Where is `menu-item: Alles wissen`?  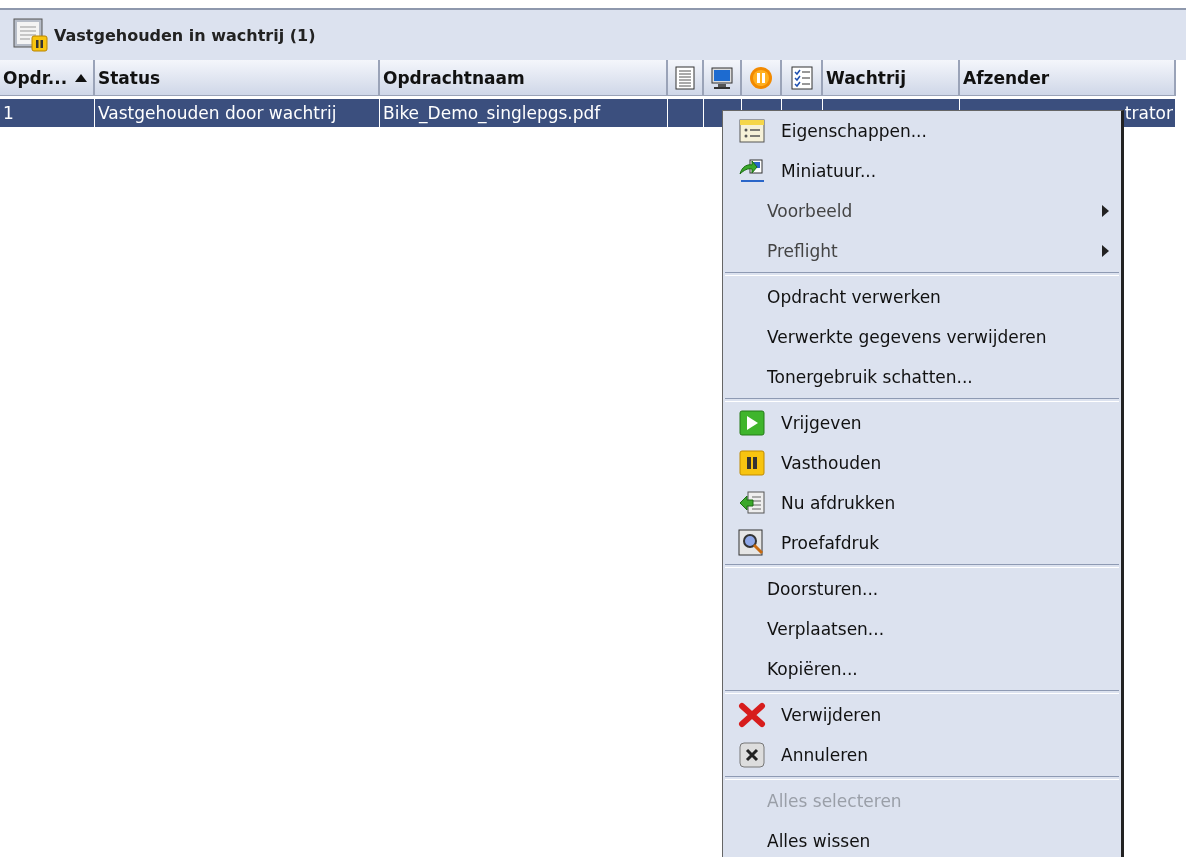
menu-item: Alles wissen is located at coordinates (922, 839).